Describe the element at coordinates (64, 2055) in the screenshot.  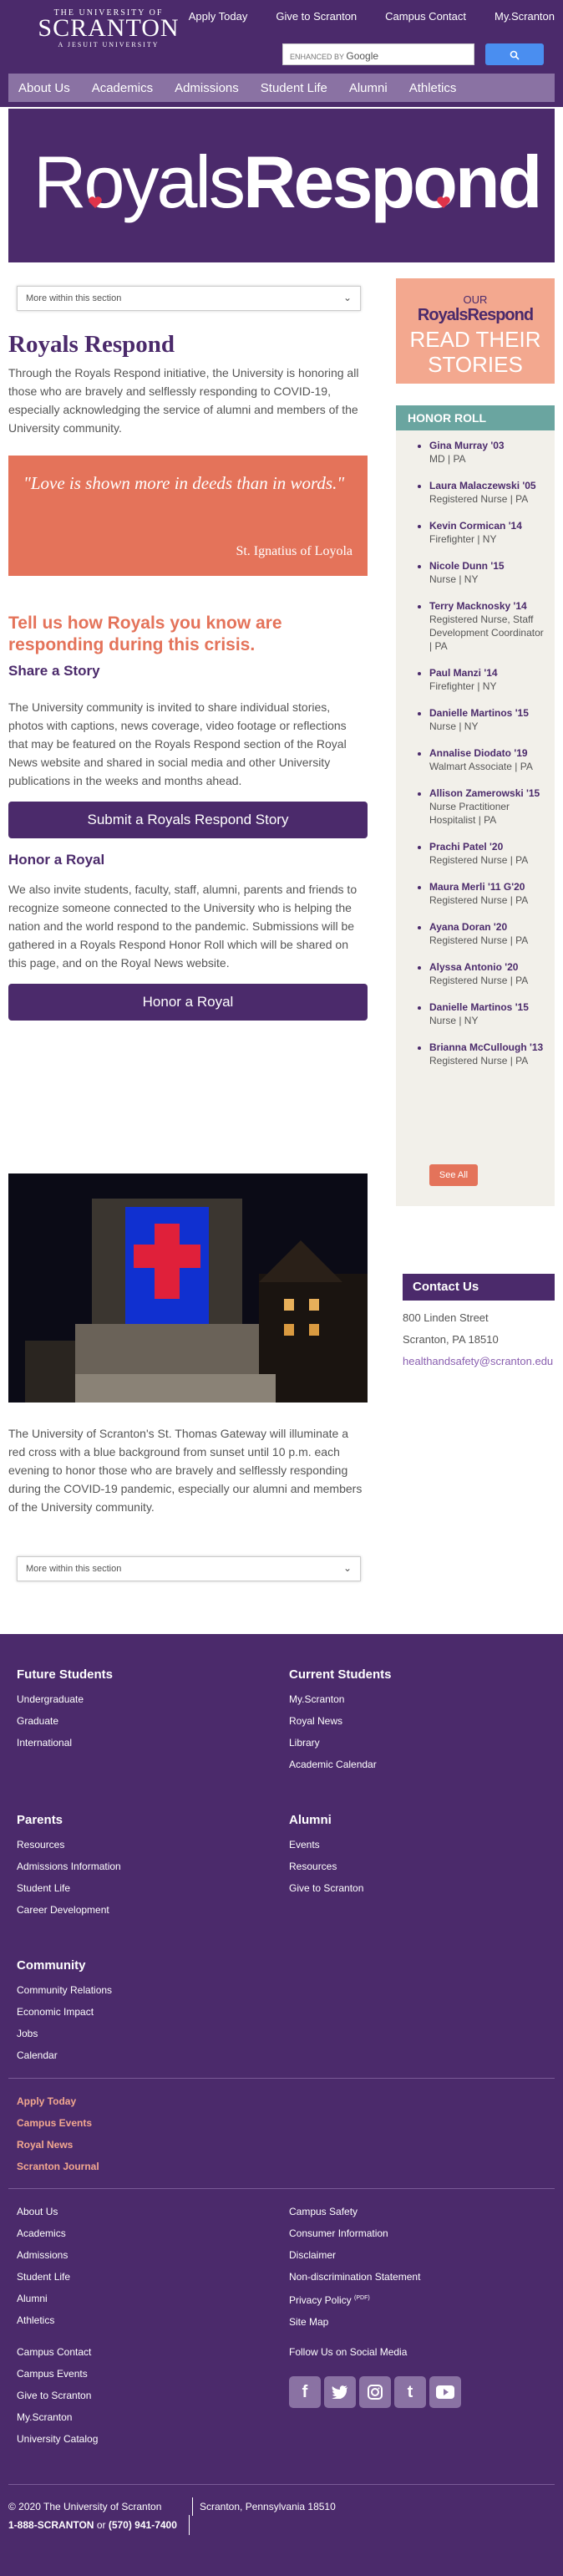
I see `footer-link: Calendar` at that location.